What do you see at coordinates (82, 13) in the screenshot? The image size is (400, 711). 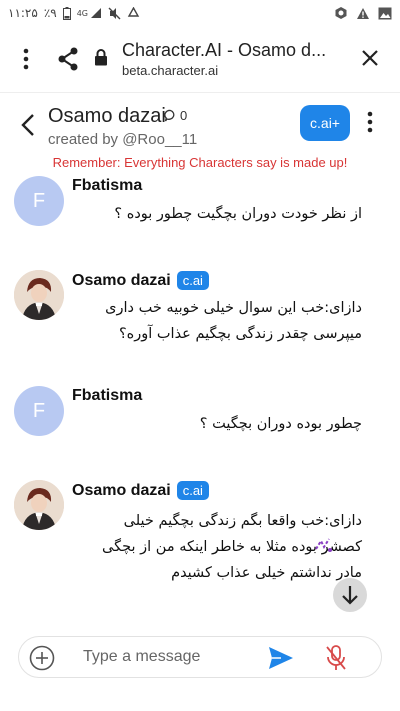 I see `network-type: 4G` at bounding box center [82, 13].